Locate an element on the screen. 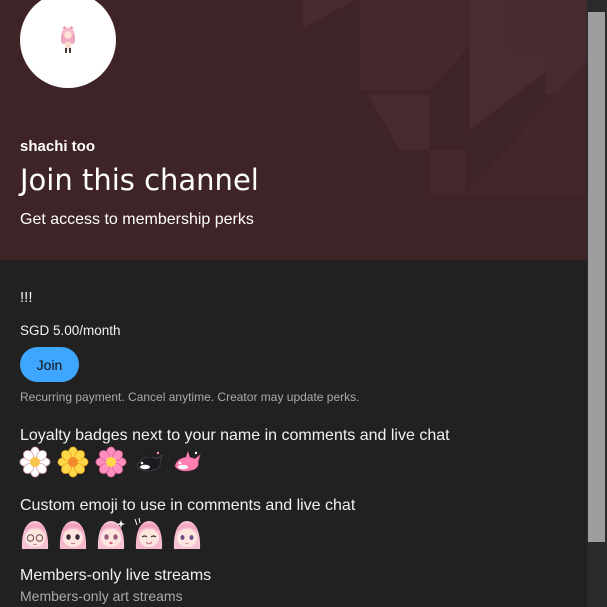 This screenshot has width=607, height=607. tier-name: !!! is located at coordinates (26, 297).